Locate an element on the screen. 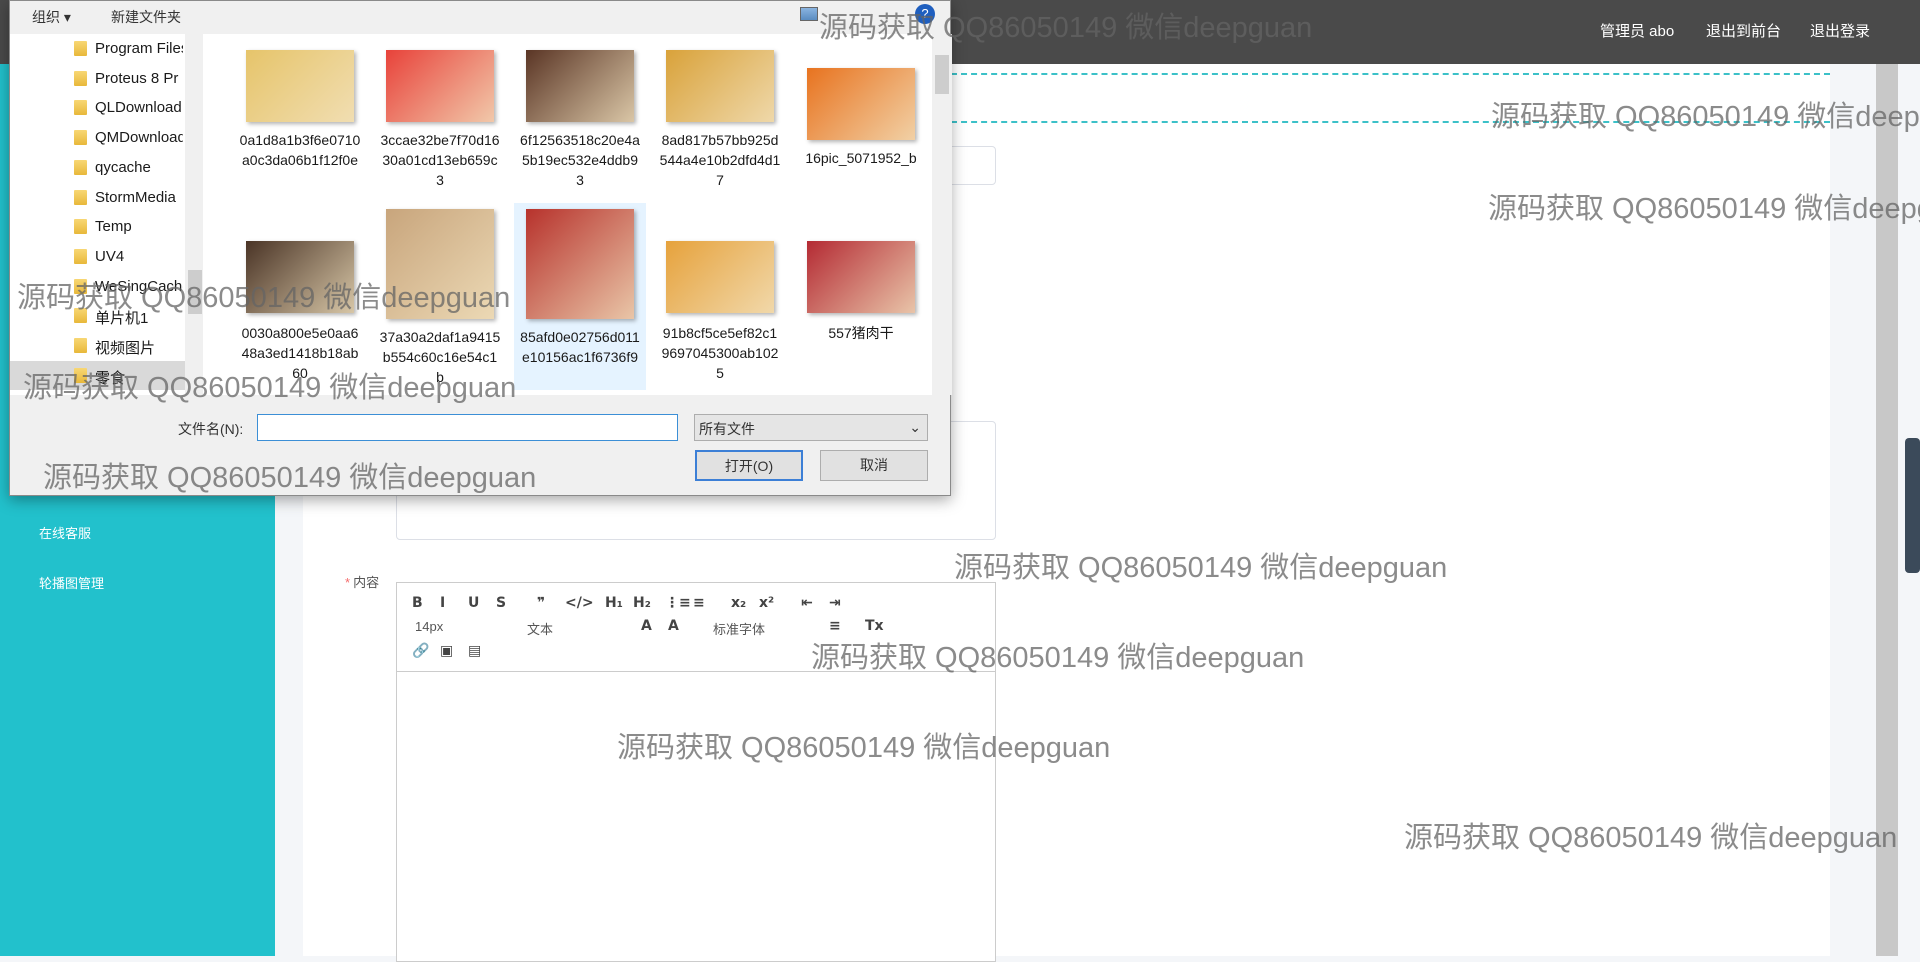 The height and width of the screenshot is (962, 1920). align-button: ≡ is located at coordinates (835, 626).